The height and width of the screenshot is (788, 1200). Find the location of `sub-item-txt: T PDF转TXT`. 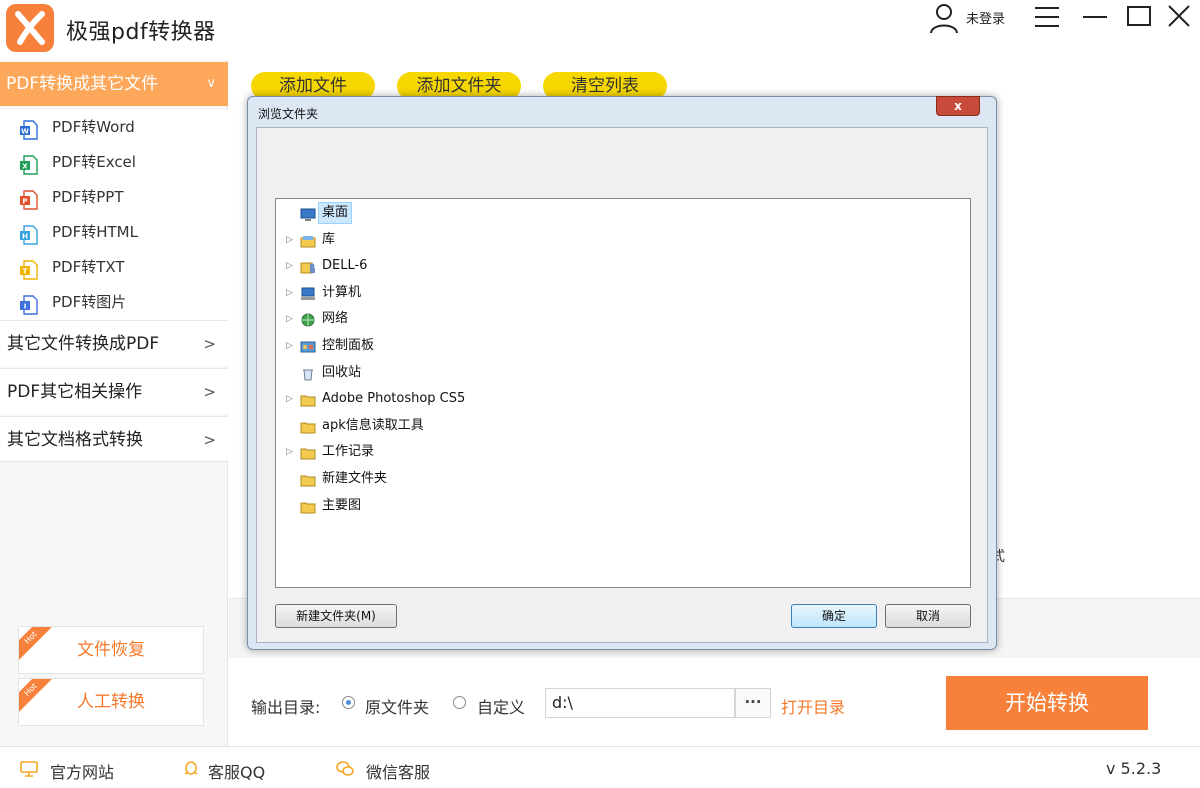

sub-item-txt: T PDF转TXT is located at coordinates (114, 267).